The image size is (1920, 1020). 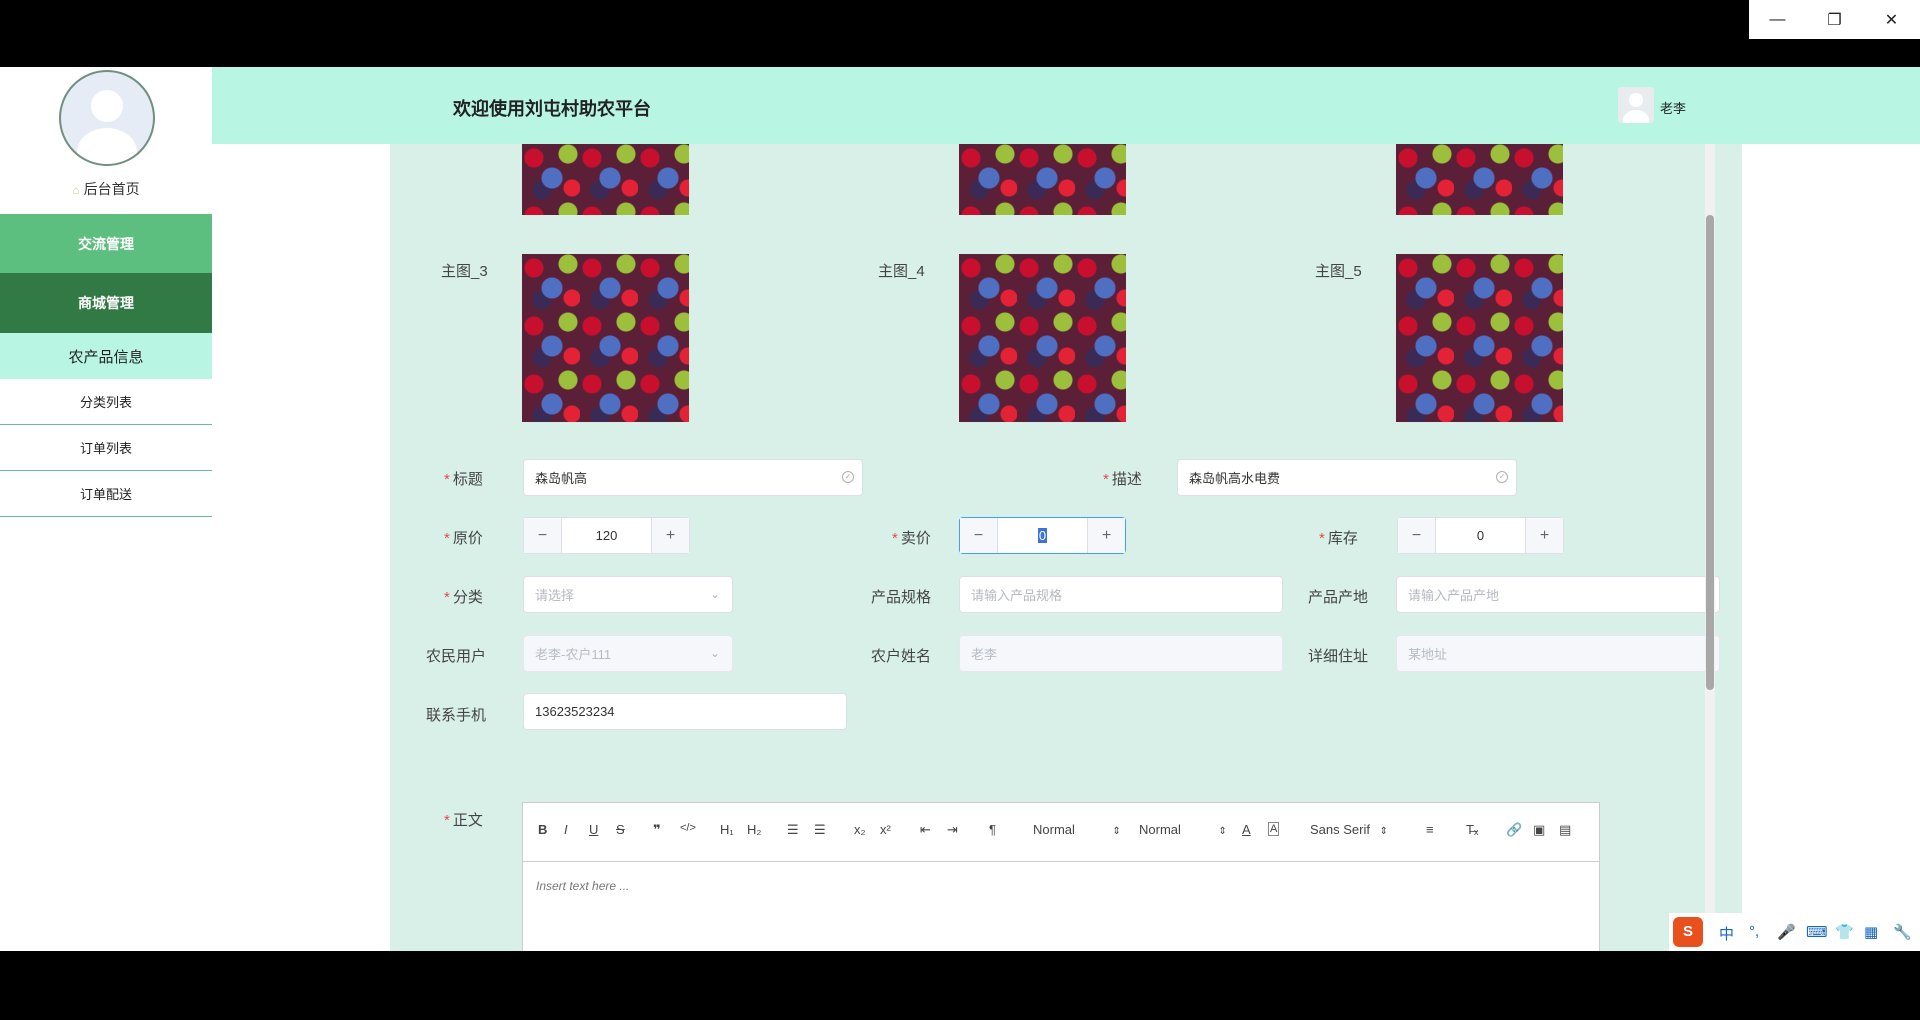 I want to click on sale-price-stepper: − 0 +, so click(x=1042, y=535).